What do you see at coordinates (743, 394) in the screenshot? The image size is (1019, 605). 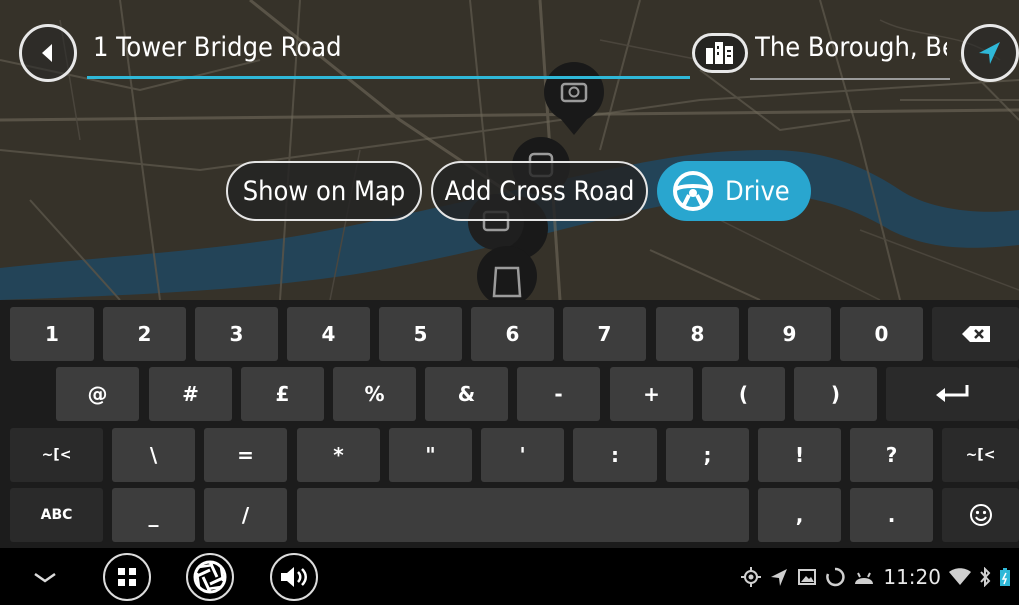 I see `key-open-paren: (` at bounding box center [743, 394].